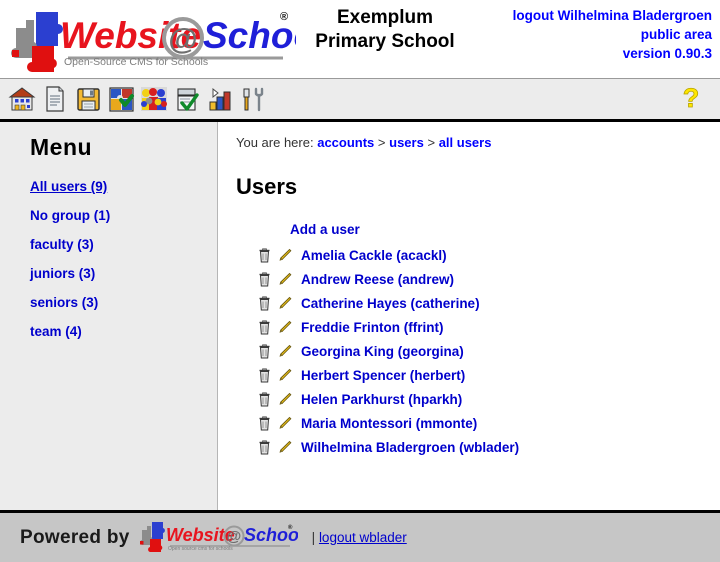 The width and height of the screenshot is (720, 562). What do you see at coordinates (61, 147) in the screenshot?
I see `menu-title: Menu` at bounding box center [61, 147].